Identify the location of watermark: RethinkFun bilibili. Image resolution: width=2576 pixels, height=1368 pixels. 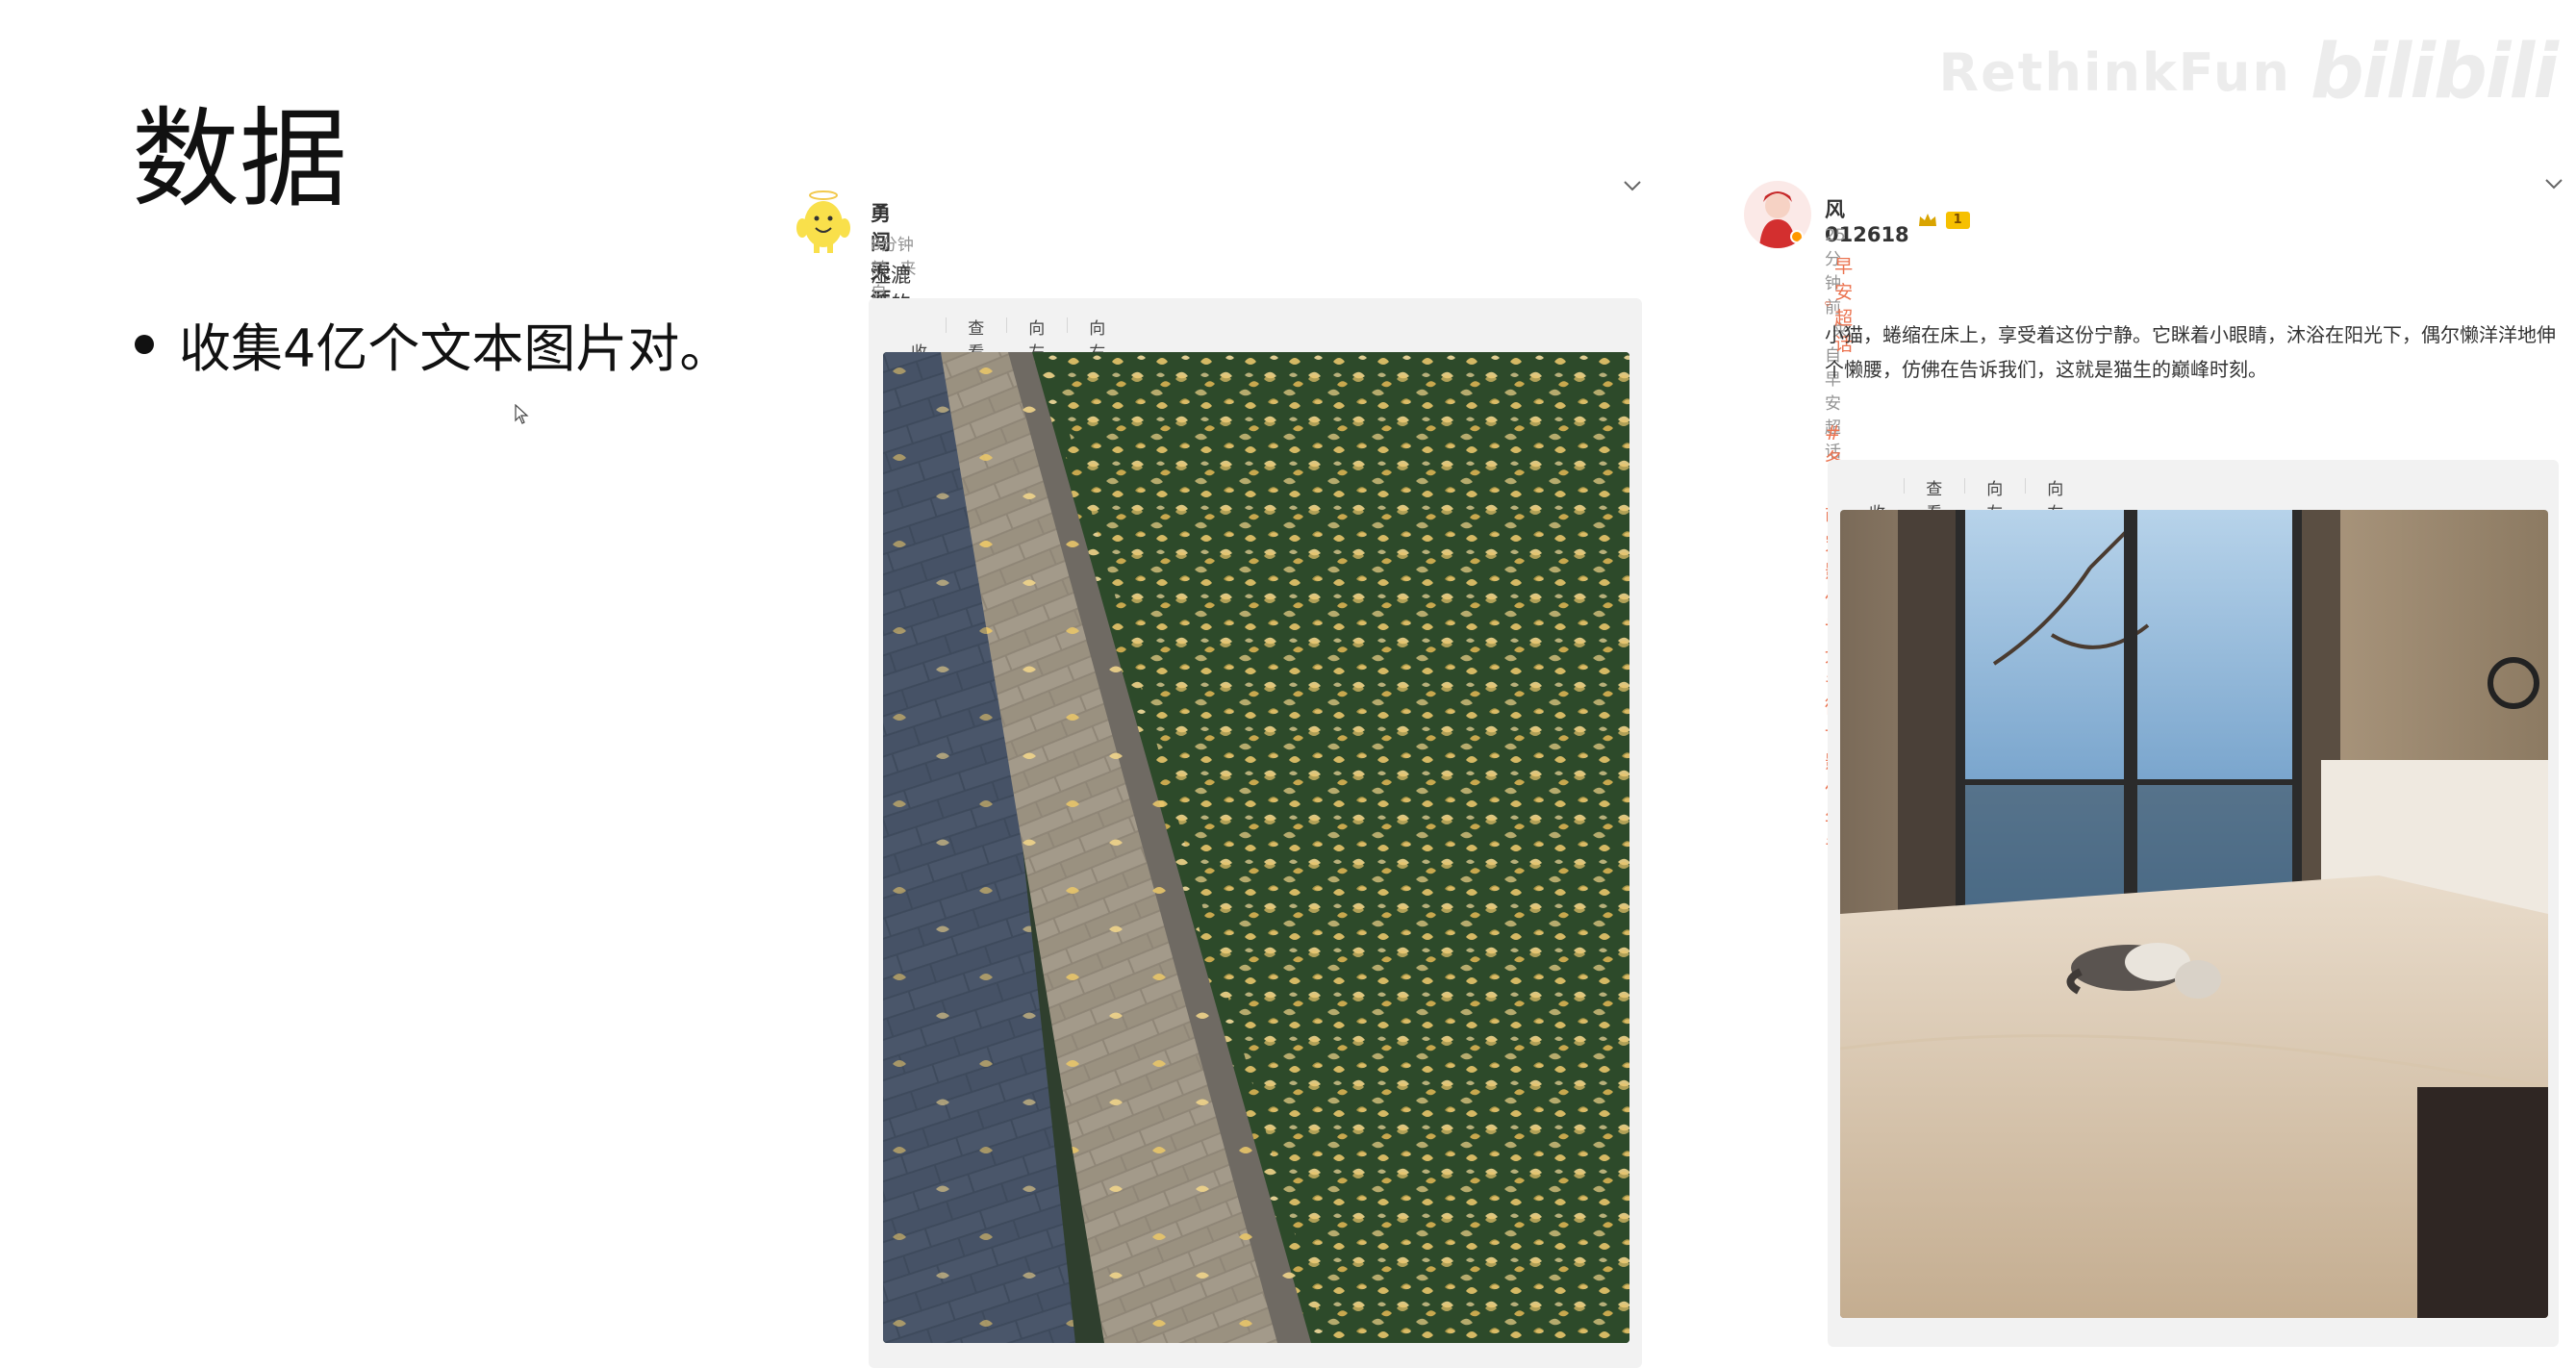
(2248, 72).